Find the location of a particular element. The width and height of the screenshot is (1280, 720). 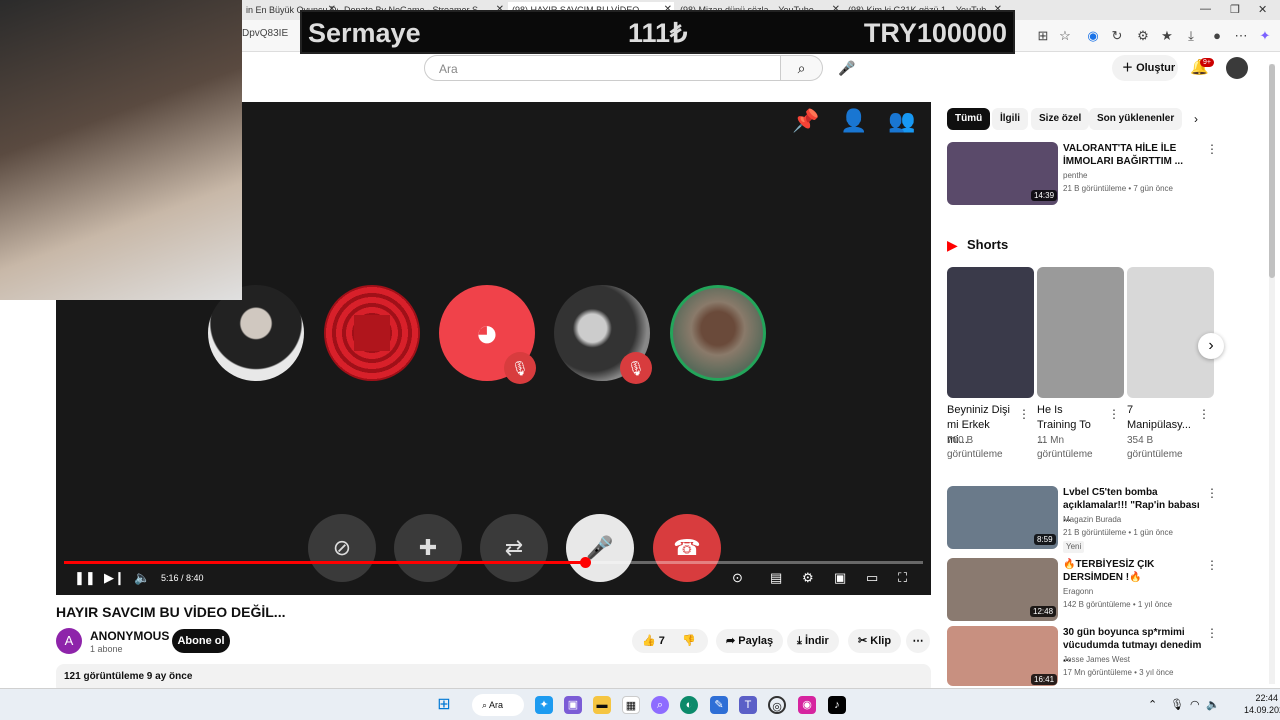

progress-bar is located at coordinates (493, 562).